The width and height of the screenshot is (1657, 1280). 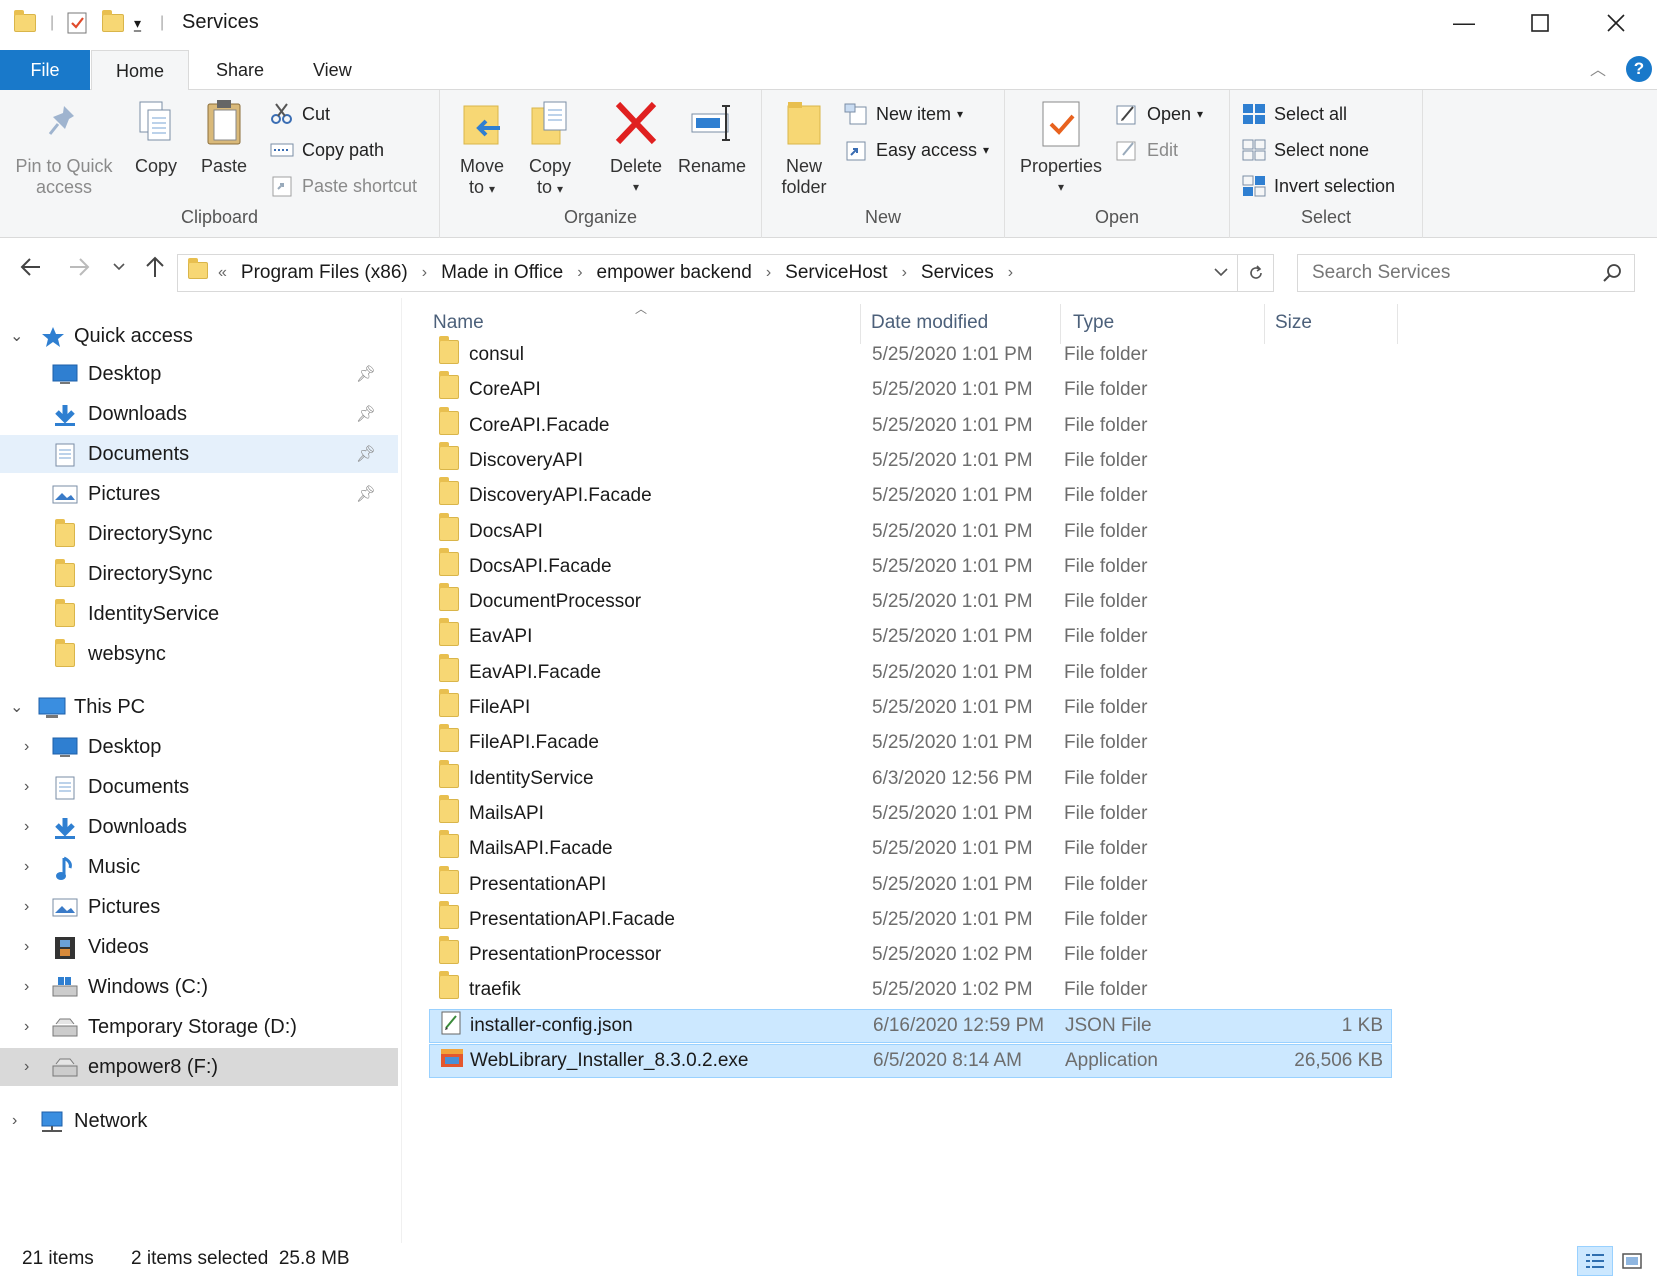 I want to click on easy-access-button: Easy access ▾, so click(x=916, y=150).